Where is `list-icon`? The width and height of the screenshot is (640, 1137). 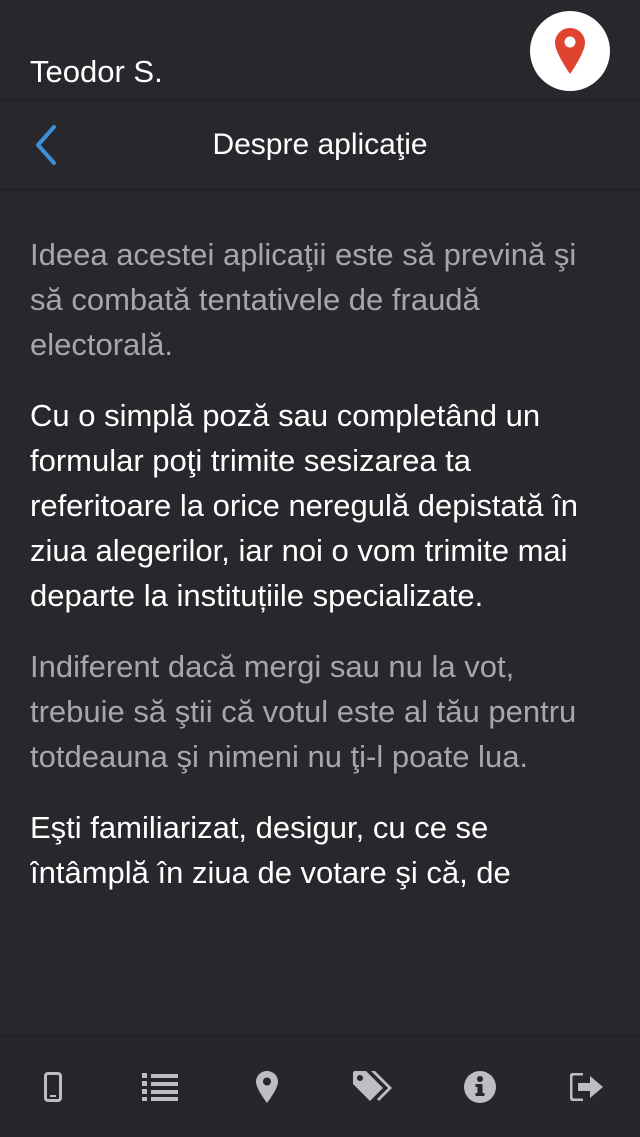 list-icon is located at coordinates (159, 1087).